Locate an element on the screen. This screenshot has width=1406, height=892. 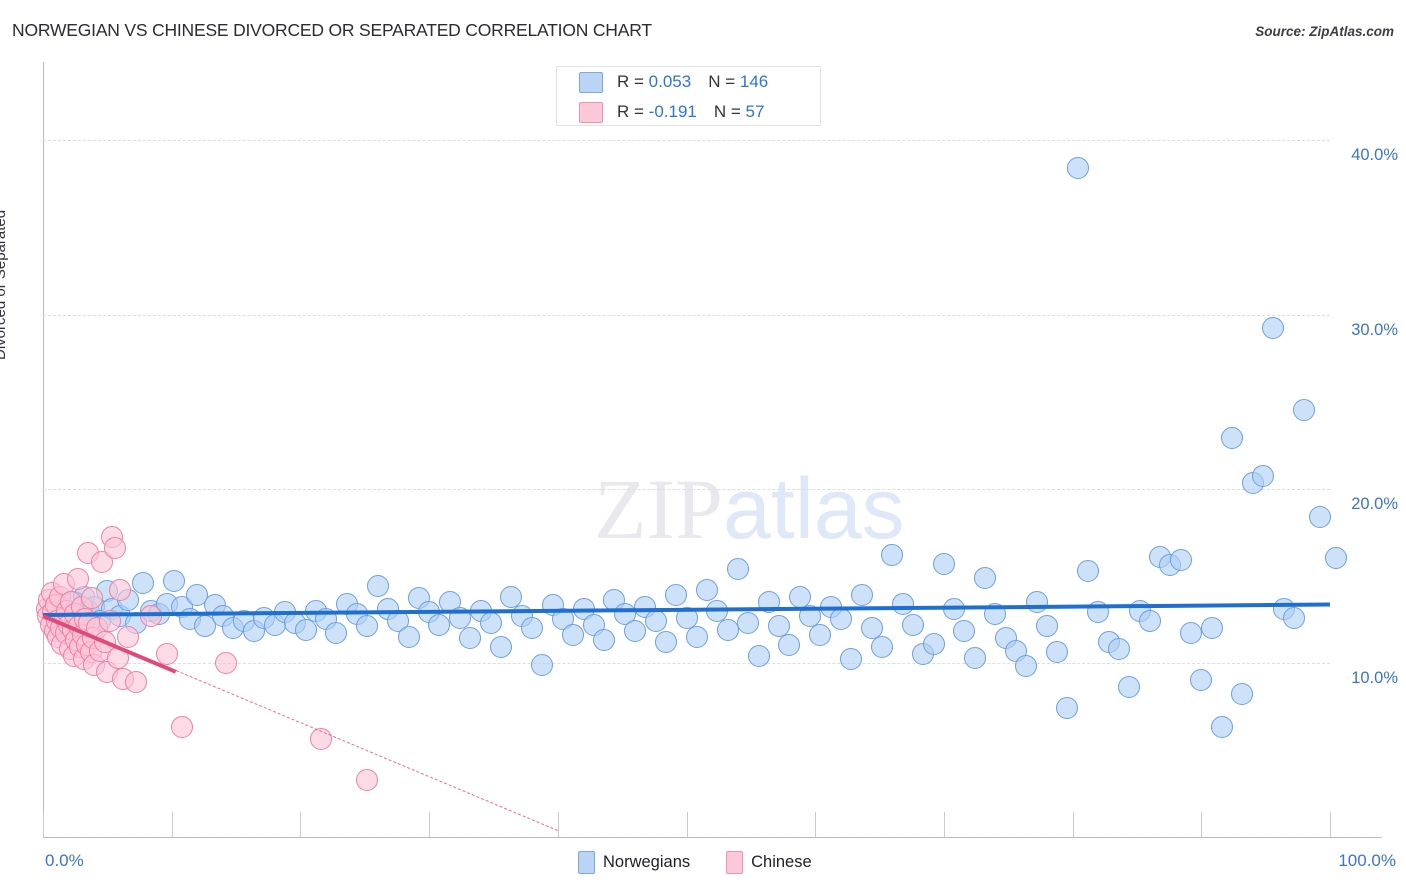
source-attribution: Source: ZipAtlas.com is located at coordinates (1324, 31).